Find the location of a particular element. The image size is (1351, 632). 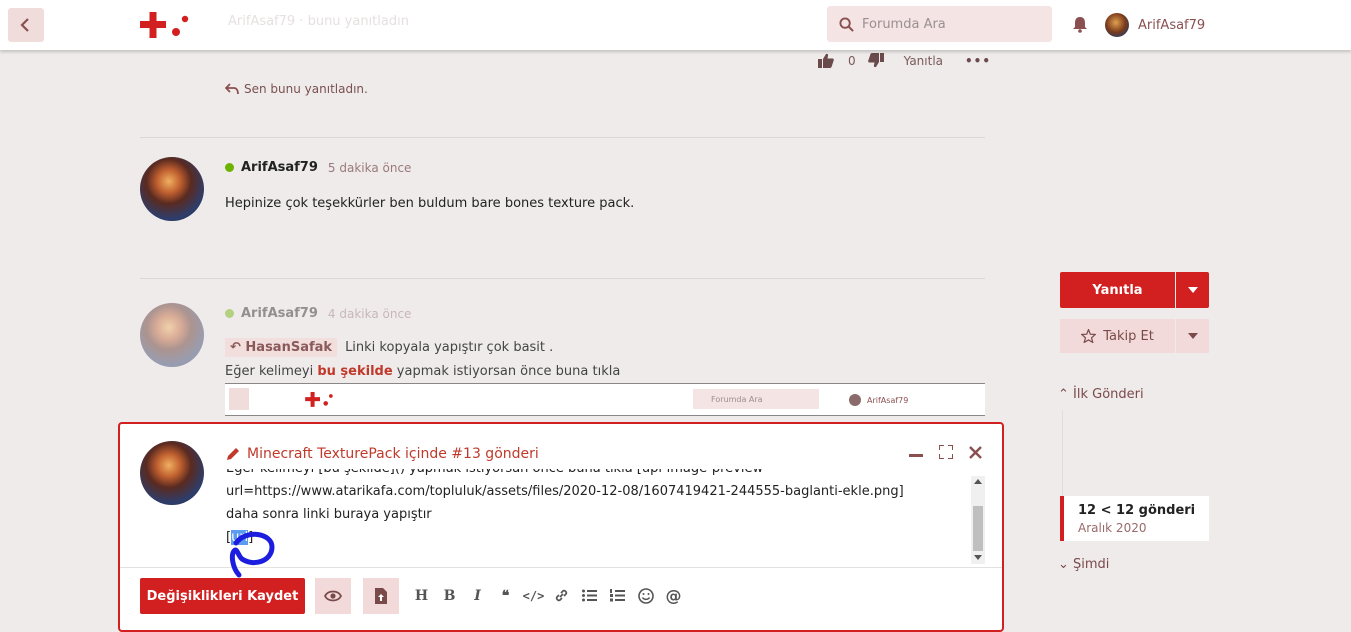

inline-link: bu şekilde is located at coordinates (354, 371).